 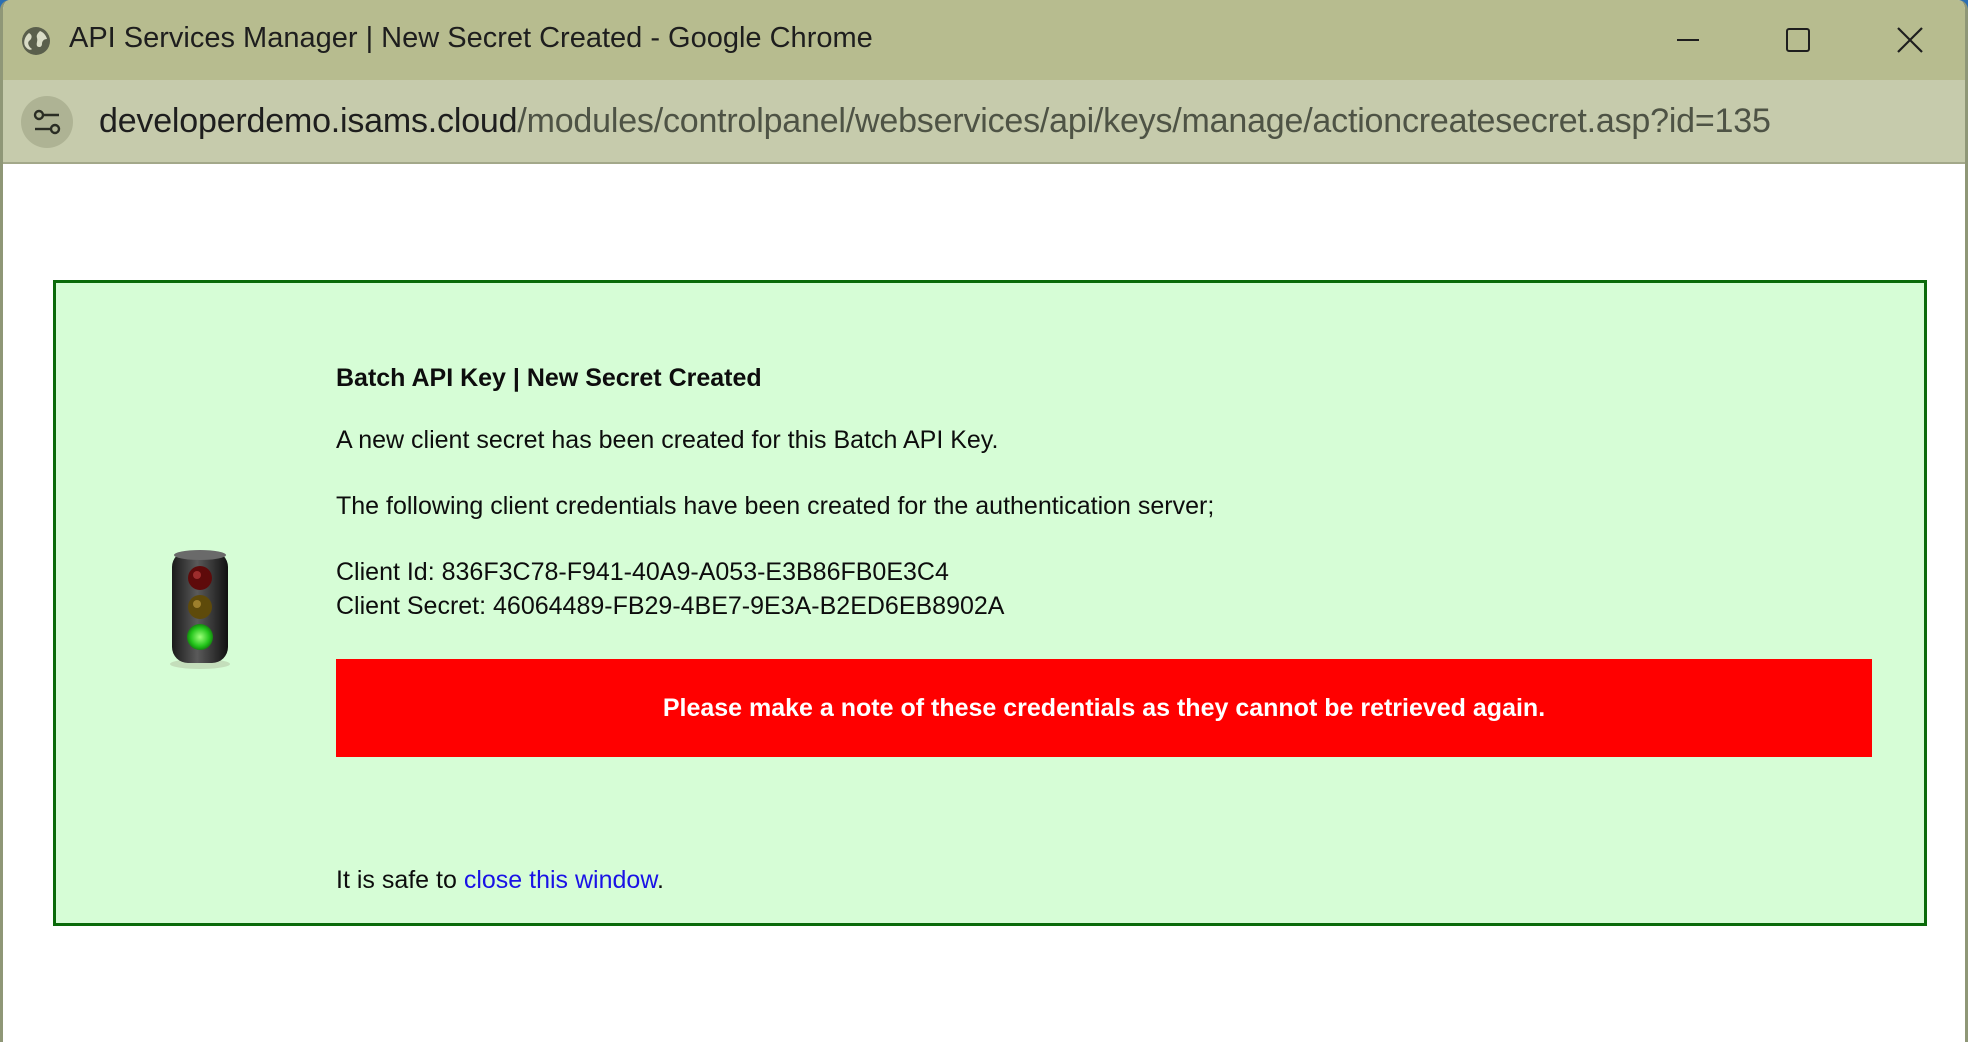 I want to click on message-heading: Batch API Key | New Secret Created, so click(x=549, y=378).